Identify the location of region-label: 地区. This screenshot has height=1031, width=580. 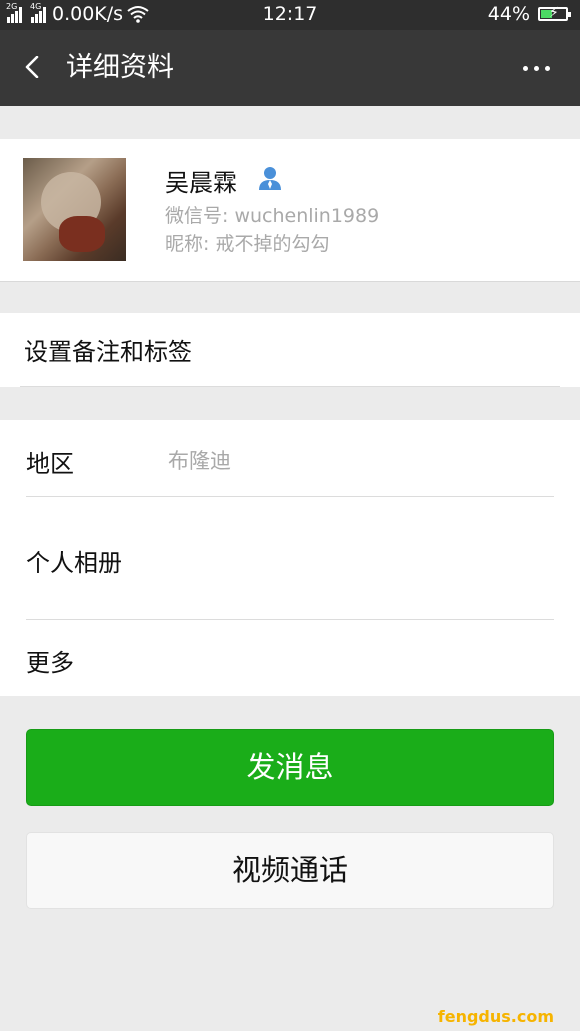
(50, 464).